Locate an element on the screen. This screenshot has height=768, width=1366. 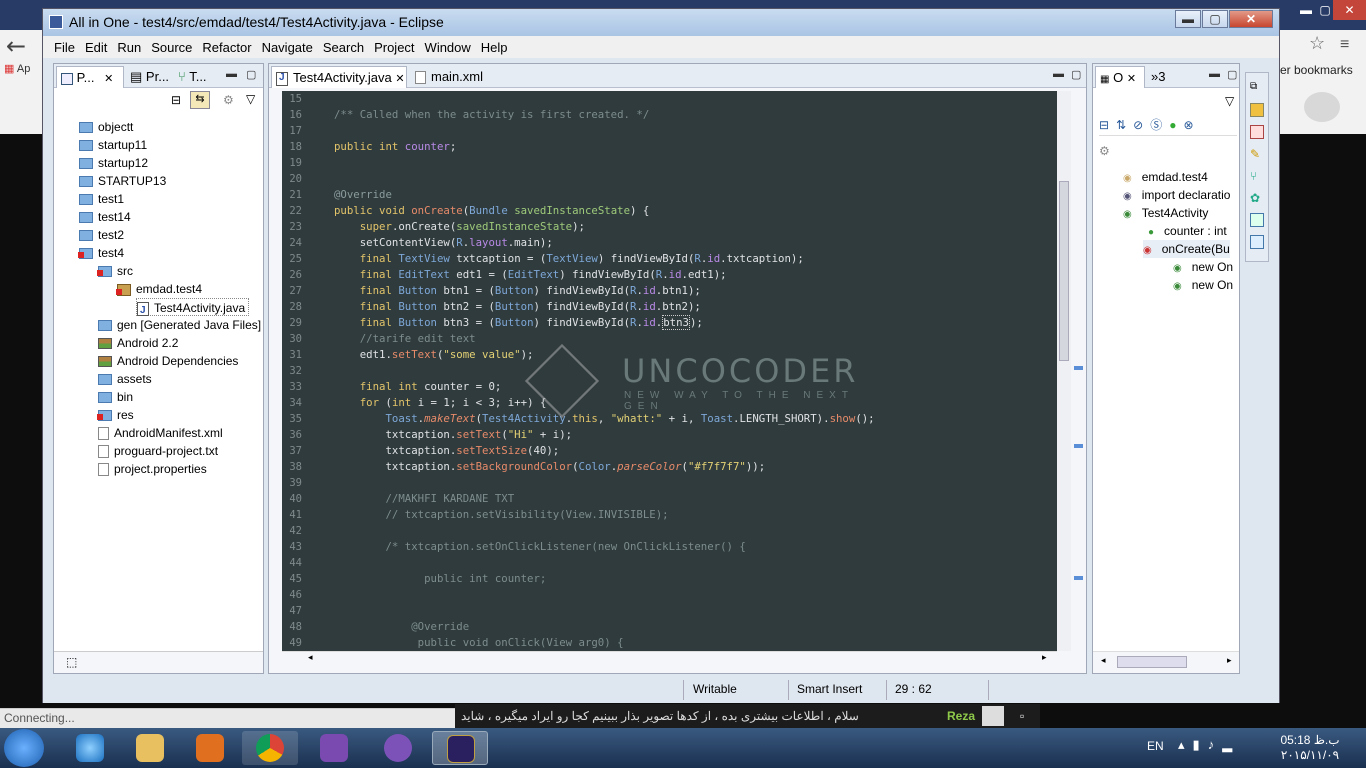
collapse-all-icon: ⊟ is located at coordinates (1107, 125).